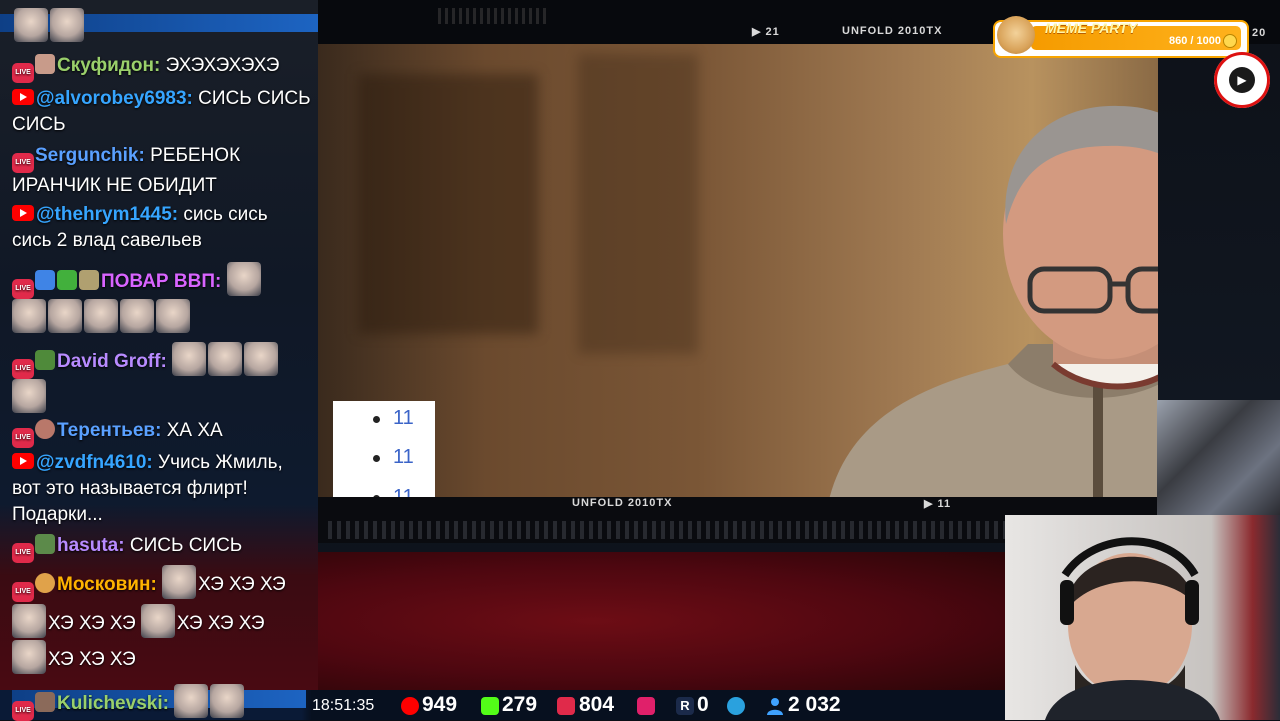 The image size is (1280, 721). What do you see at coordinates (440, 704) in the screenshot?
I see `youtube-viewers: 949` at bounding box center [440, 704].